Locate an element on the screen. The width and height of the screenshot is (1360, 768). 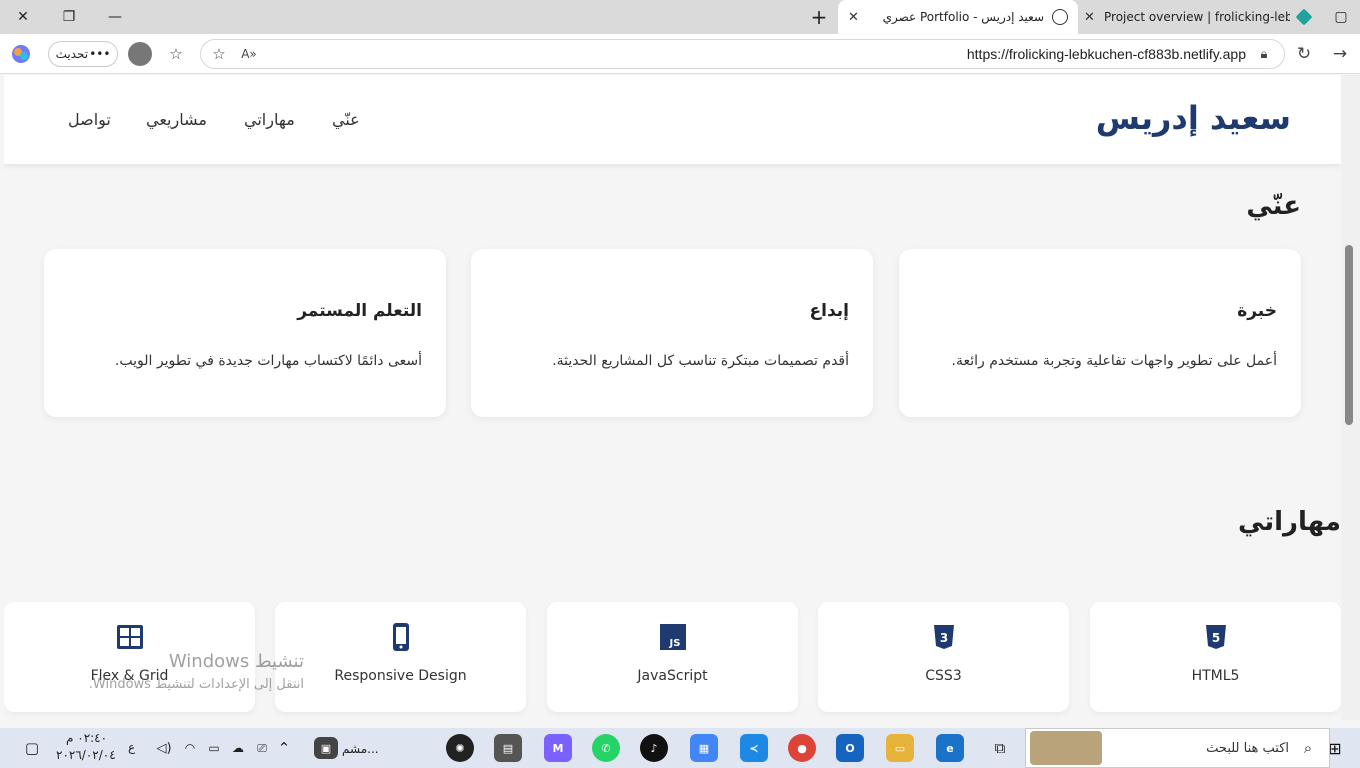
tab-title: سعيد إدريس - Portfolio عصري is located at coordinates (963, 17).